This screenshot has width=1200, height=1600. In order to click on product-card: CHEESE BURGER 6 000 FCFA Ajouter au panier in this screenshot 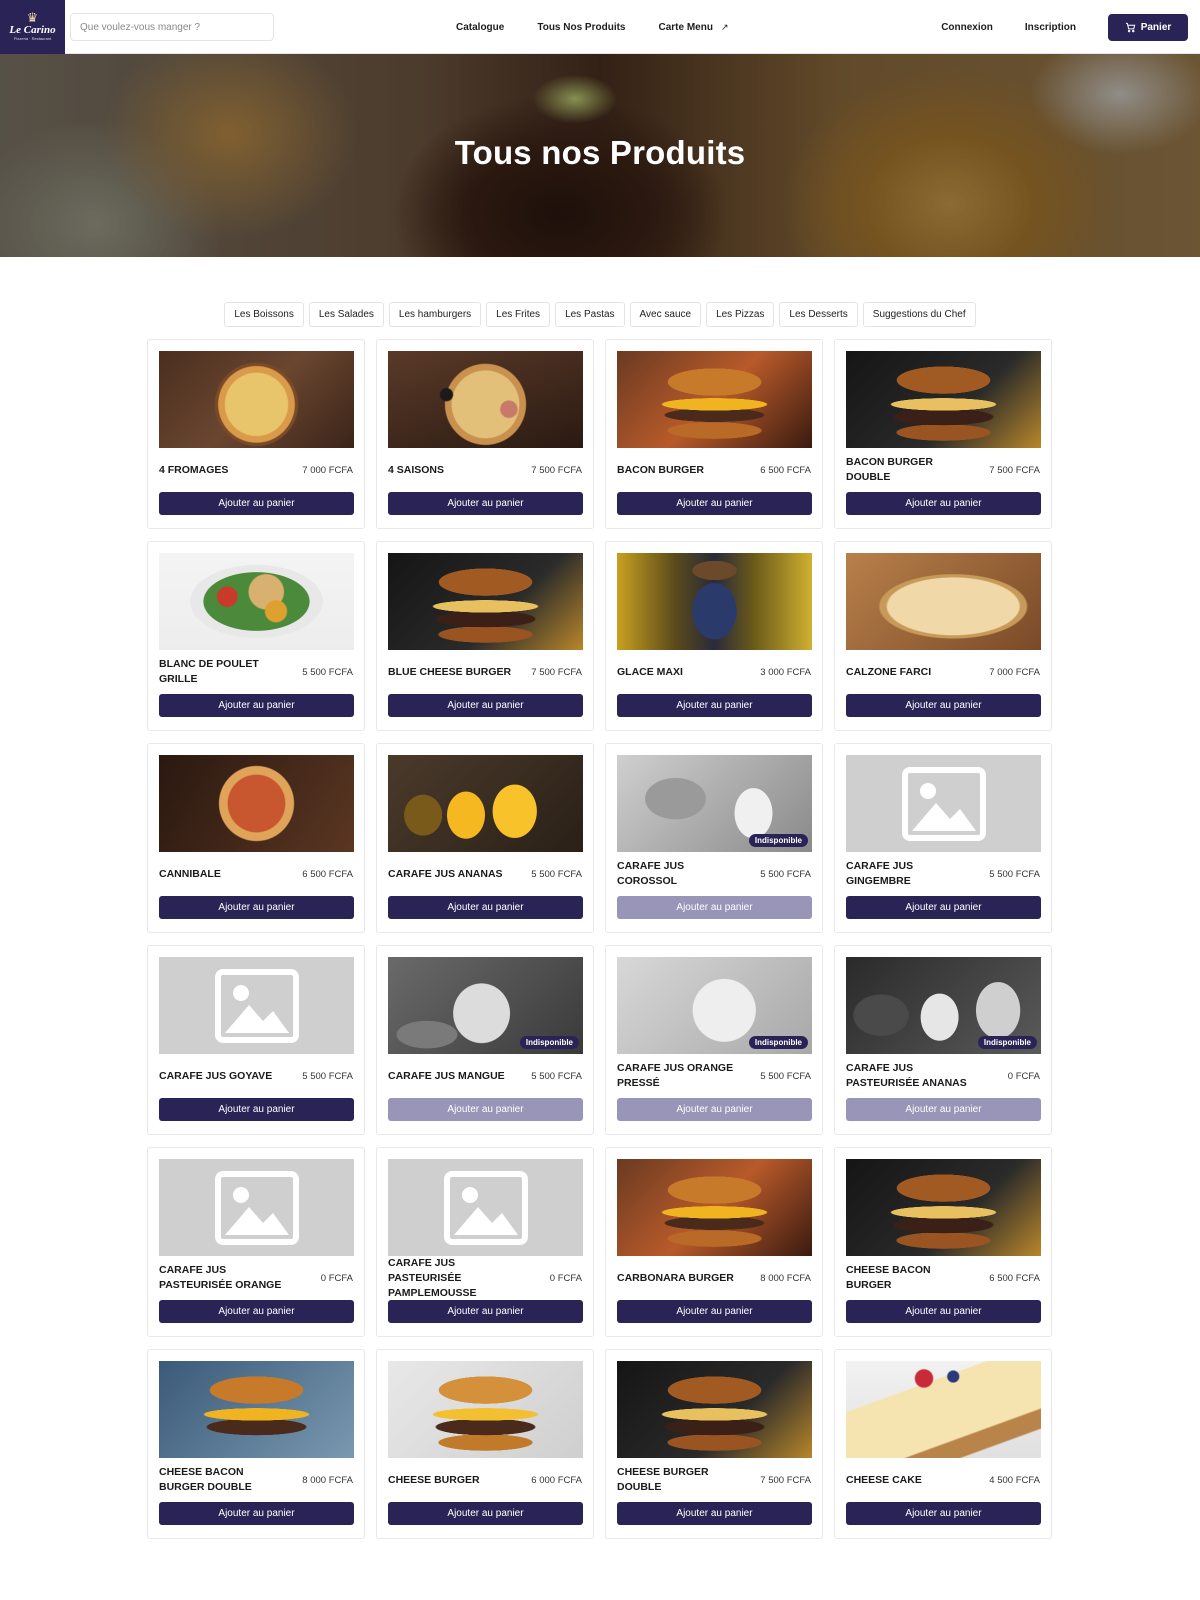, I will do `click(485, 1444)`.